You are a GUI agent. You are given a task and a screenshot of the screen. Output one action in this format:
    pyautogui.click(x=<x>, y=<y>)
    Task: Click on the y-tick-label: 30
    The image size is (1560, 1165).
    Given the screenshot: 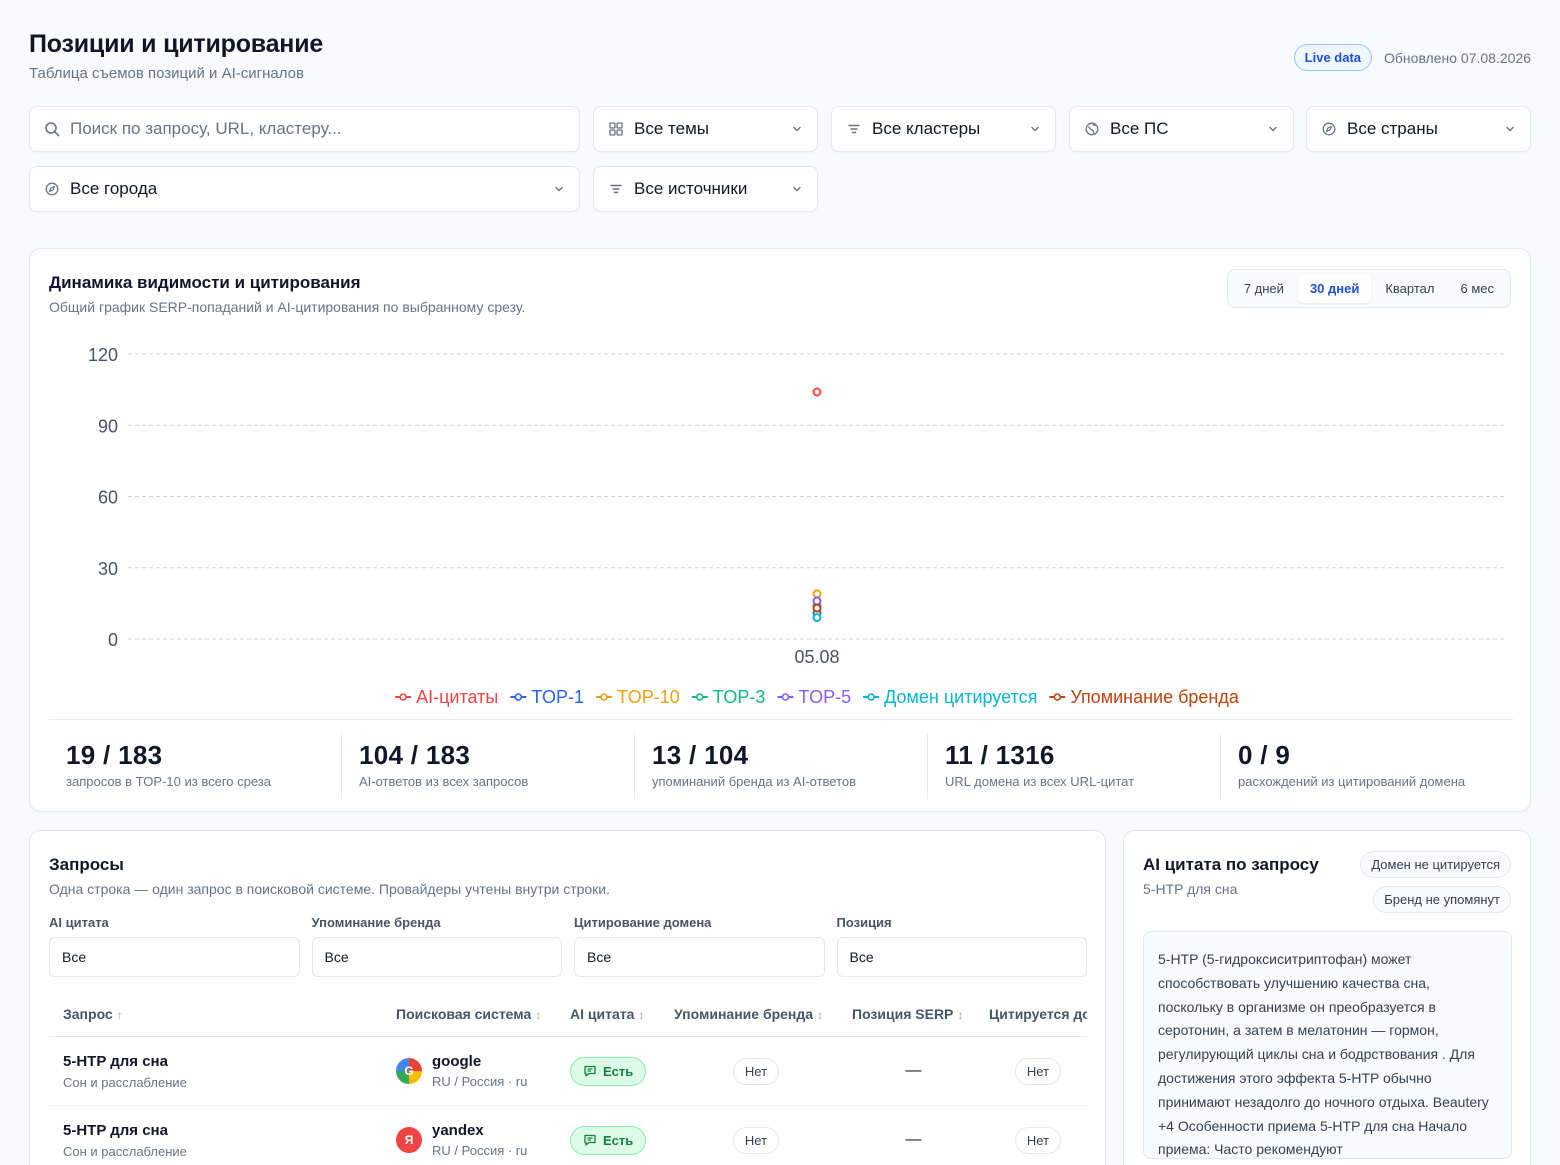 What is the action you would take?
    pyautogui.click(x=108, y=569)
    